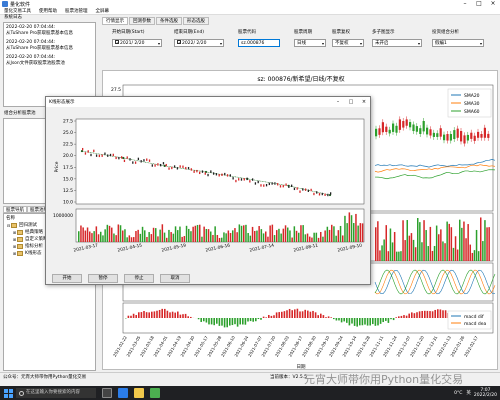  I want to click on task-view-icon, so click(107, 393).